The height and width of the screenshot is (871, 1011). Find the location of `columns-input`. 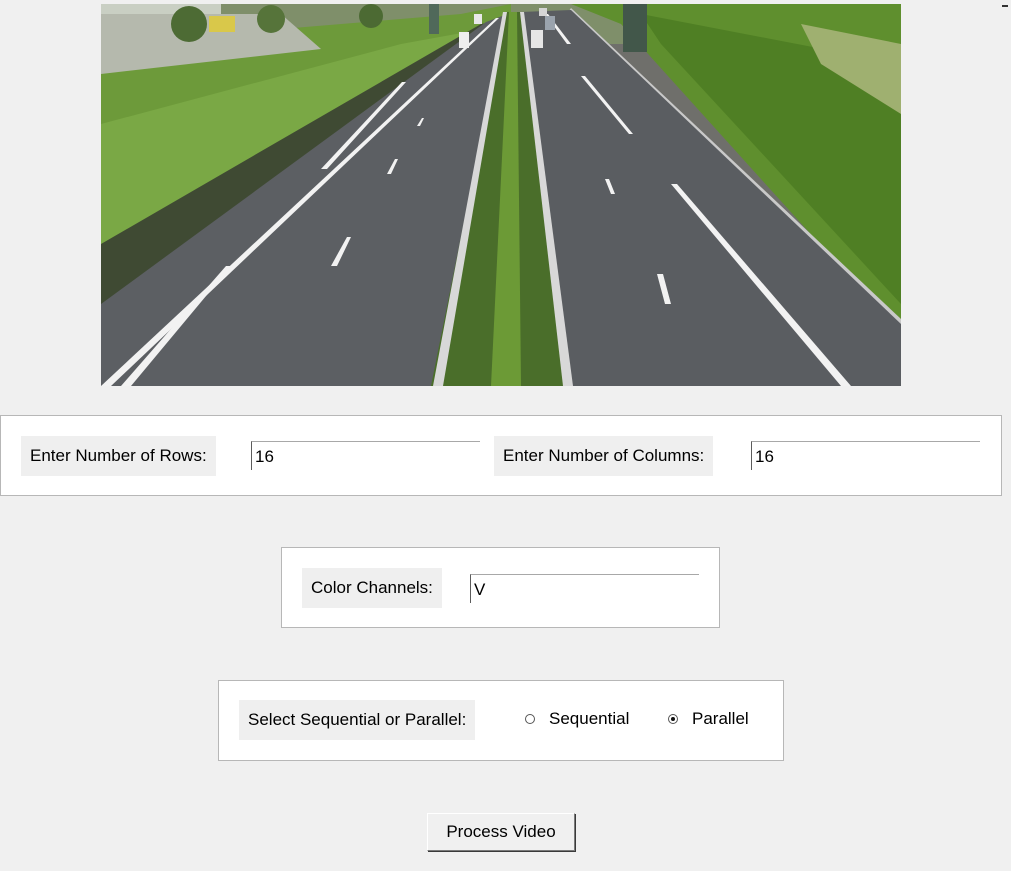

columns-input is located at coordinates (866, 455).